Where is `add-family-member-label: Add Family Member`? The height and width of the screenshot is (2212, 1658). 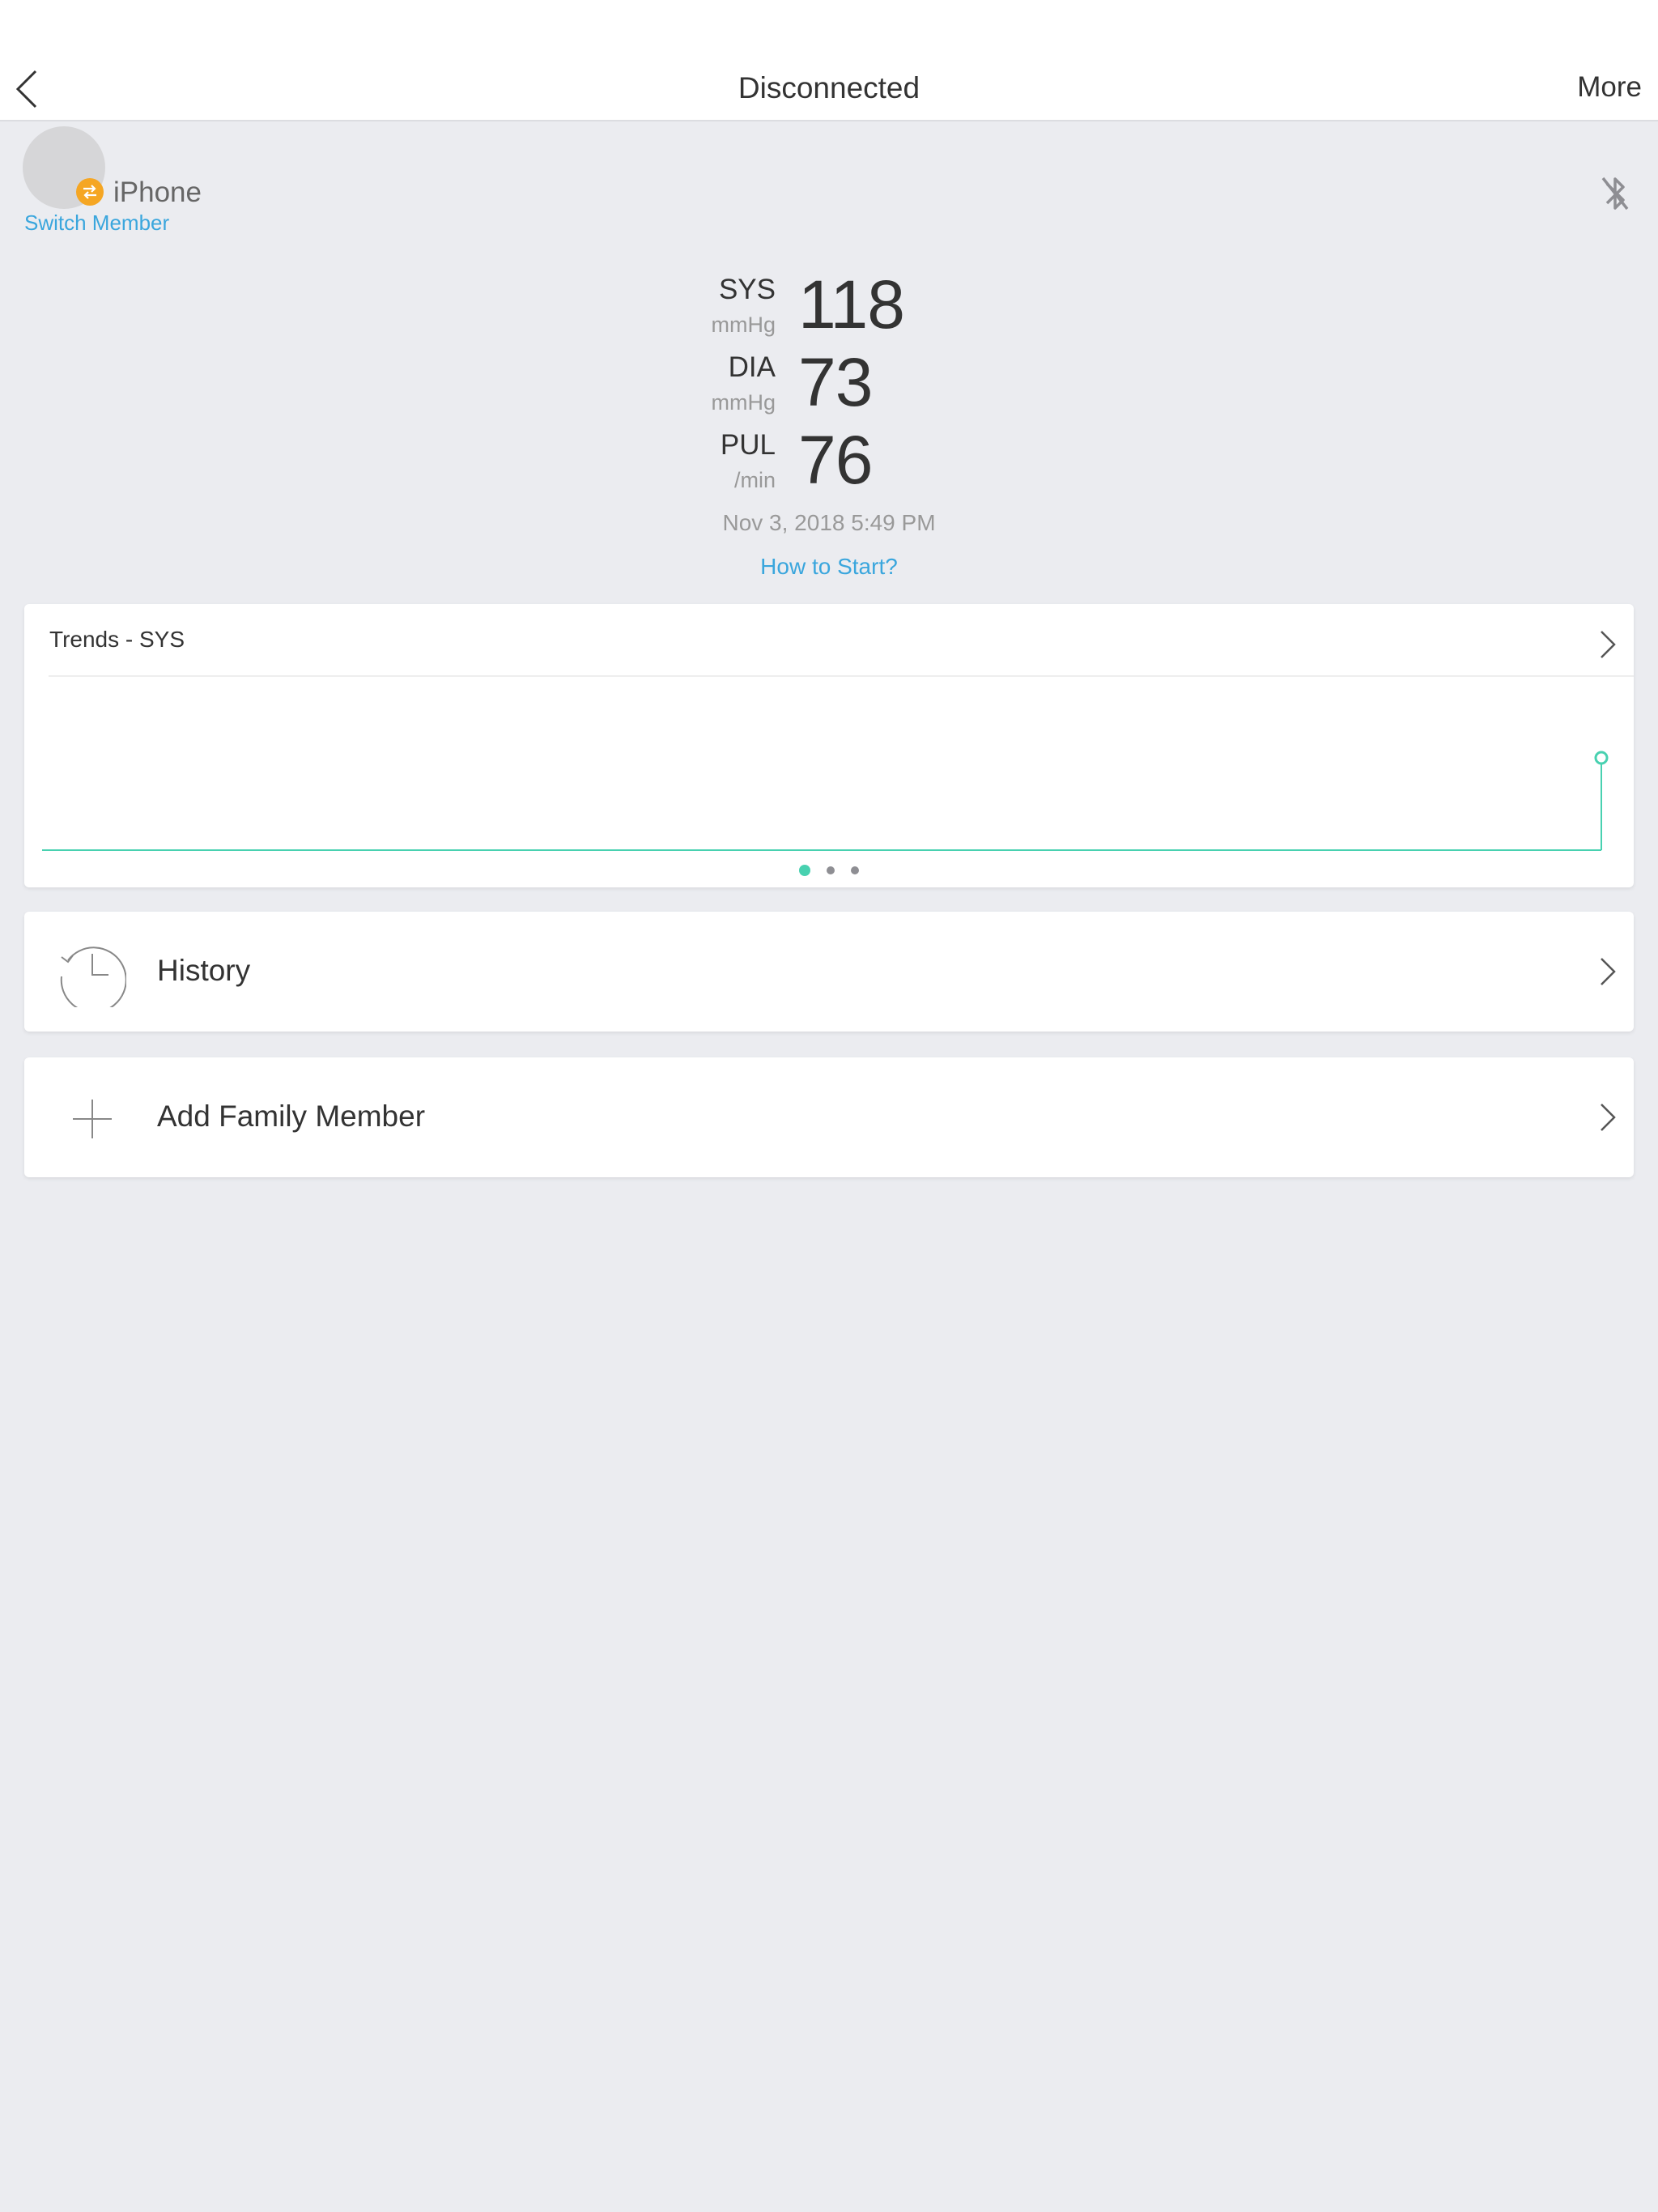 add-family-member-label: Add Family Member is located at coordinates (291, 1117).